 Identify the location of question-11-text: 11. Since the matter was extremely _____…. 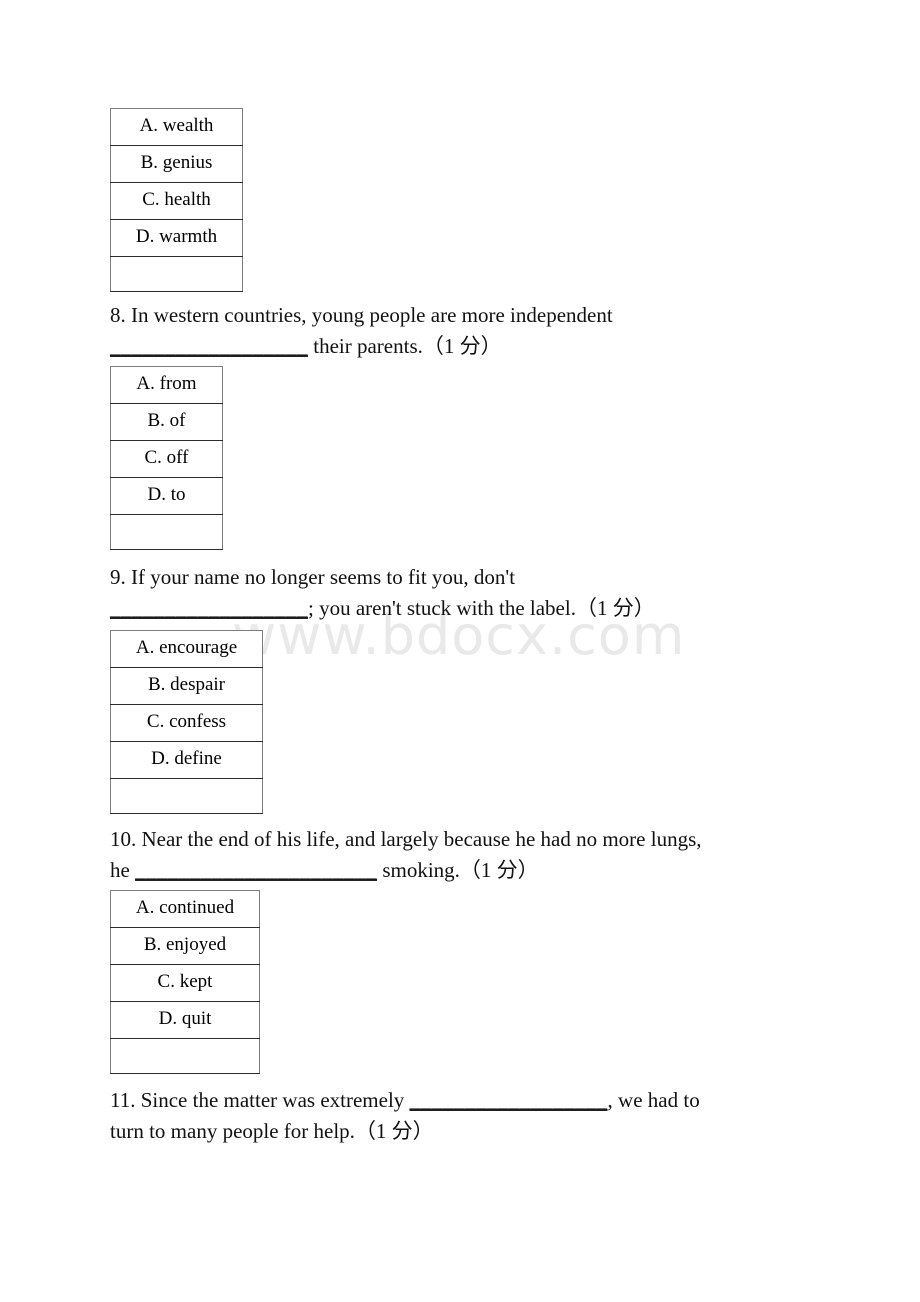
(505, 1116).